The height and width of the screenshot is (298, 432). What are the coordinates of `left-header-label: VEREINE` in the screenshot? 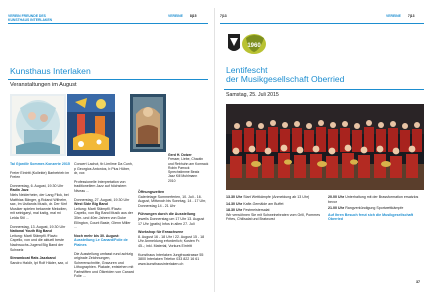 It's located at (175, 16).